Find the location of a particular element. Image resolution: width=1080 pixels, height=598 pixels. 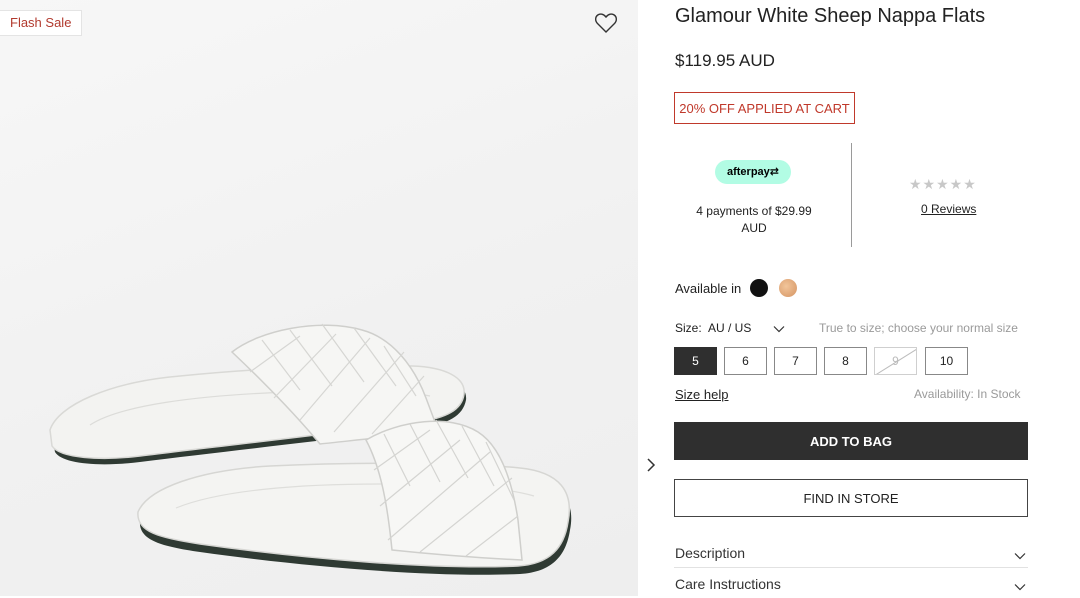

size-option-7: 7 is located at coordinates (795, 361).